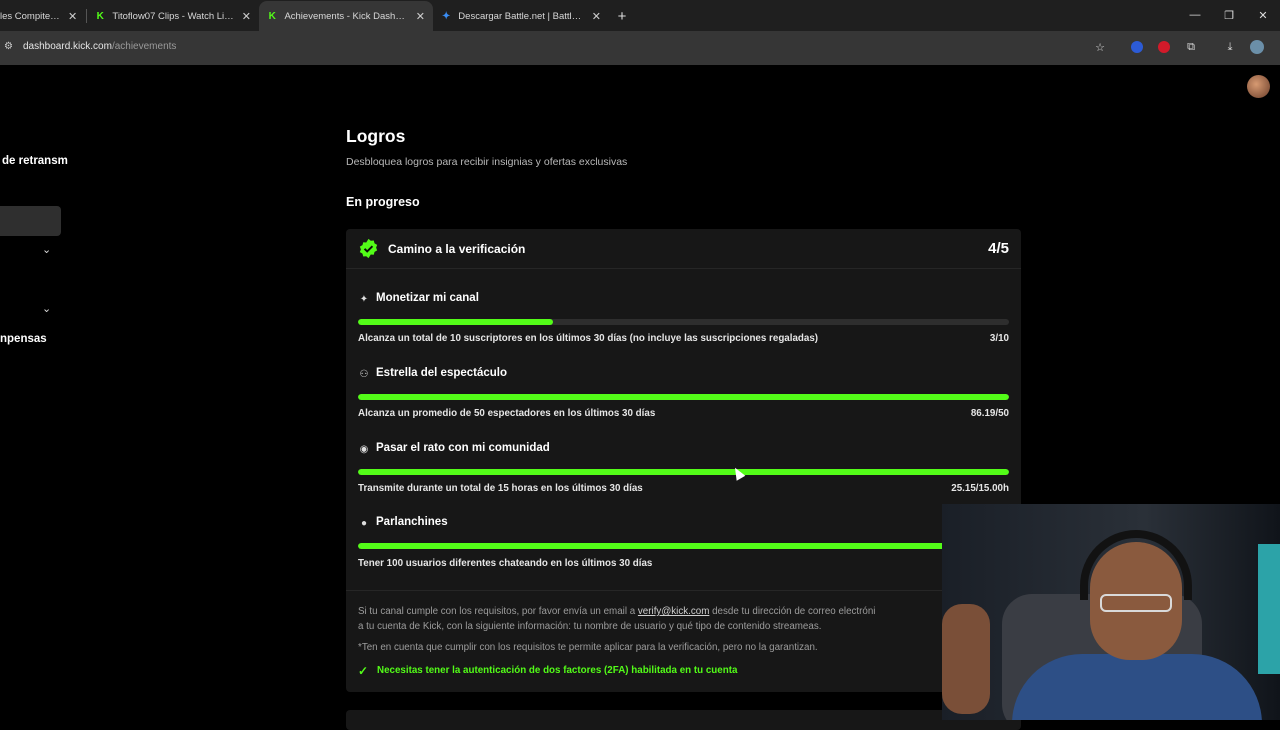  What do you see at coordinates (673, 611) in the screenshot?
I see `verify-email-link: verify@kick.com` at bounding box center [673, 611].